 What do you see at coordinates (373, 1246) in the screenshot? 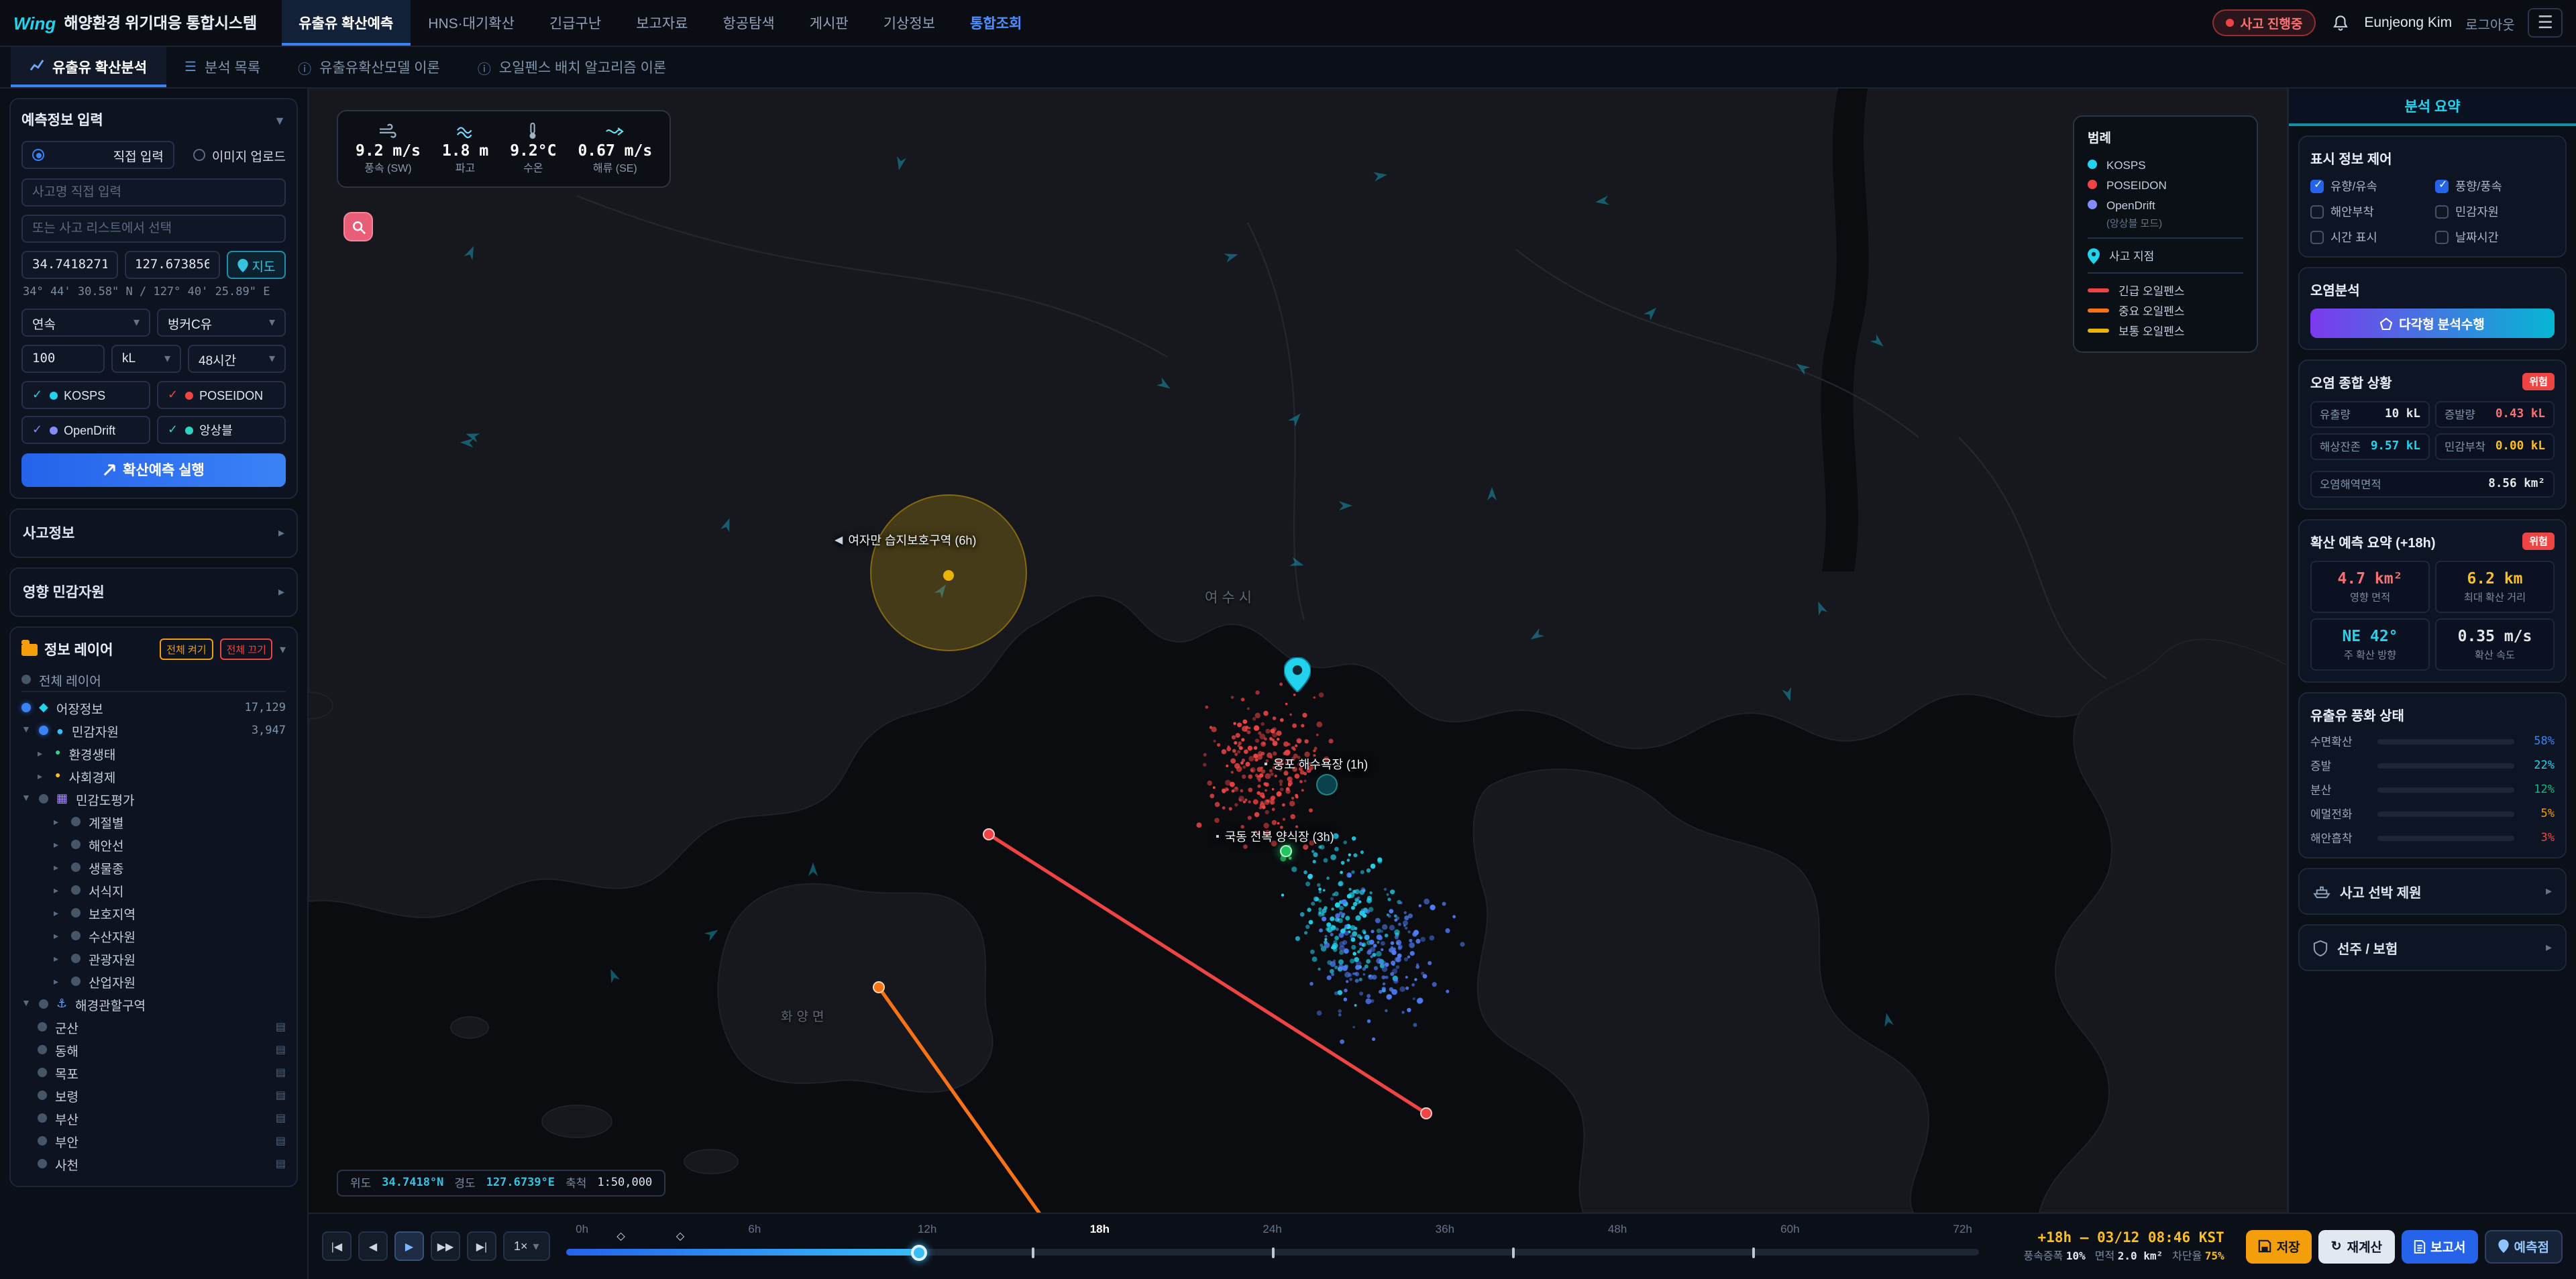
I see `step-back-button: ◀` at bounding box center [373, 1246].